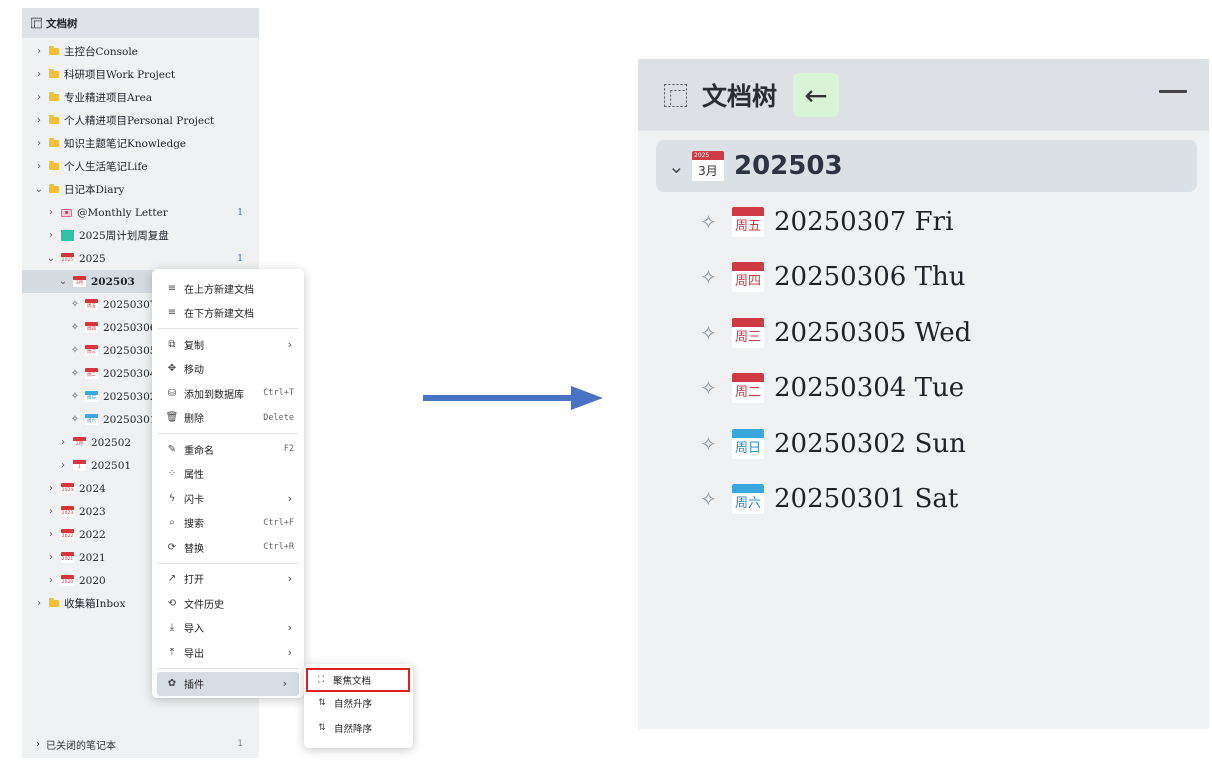 The image size is (1212, 772). I want to click on calendar-icon: 3月, so click(79, 281).